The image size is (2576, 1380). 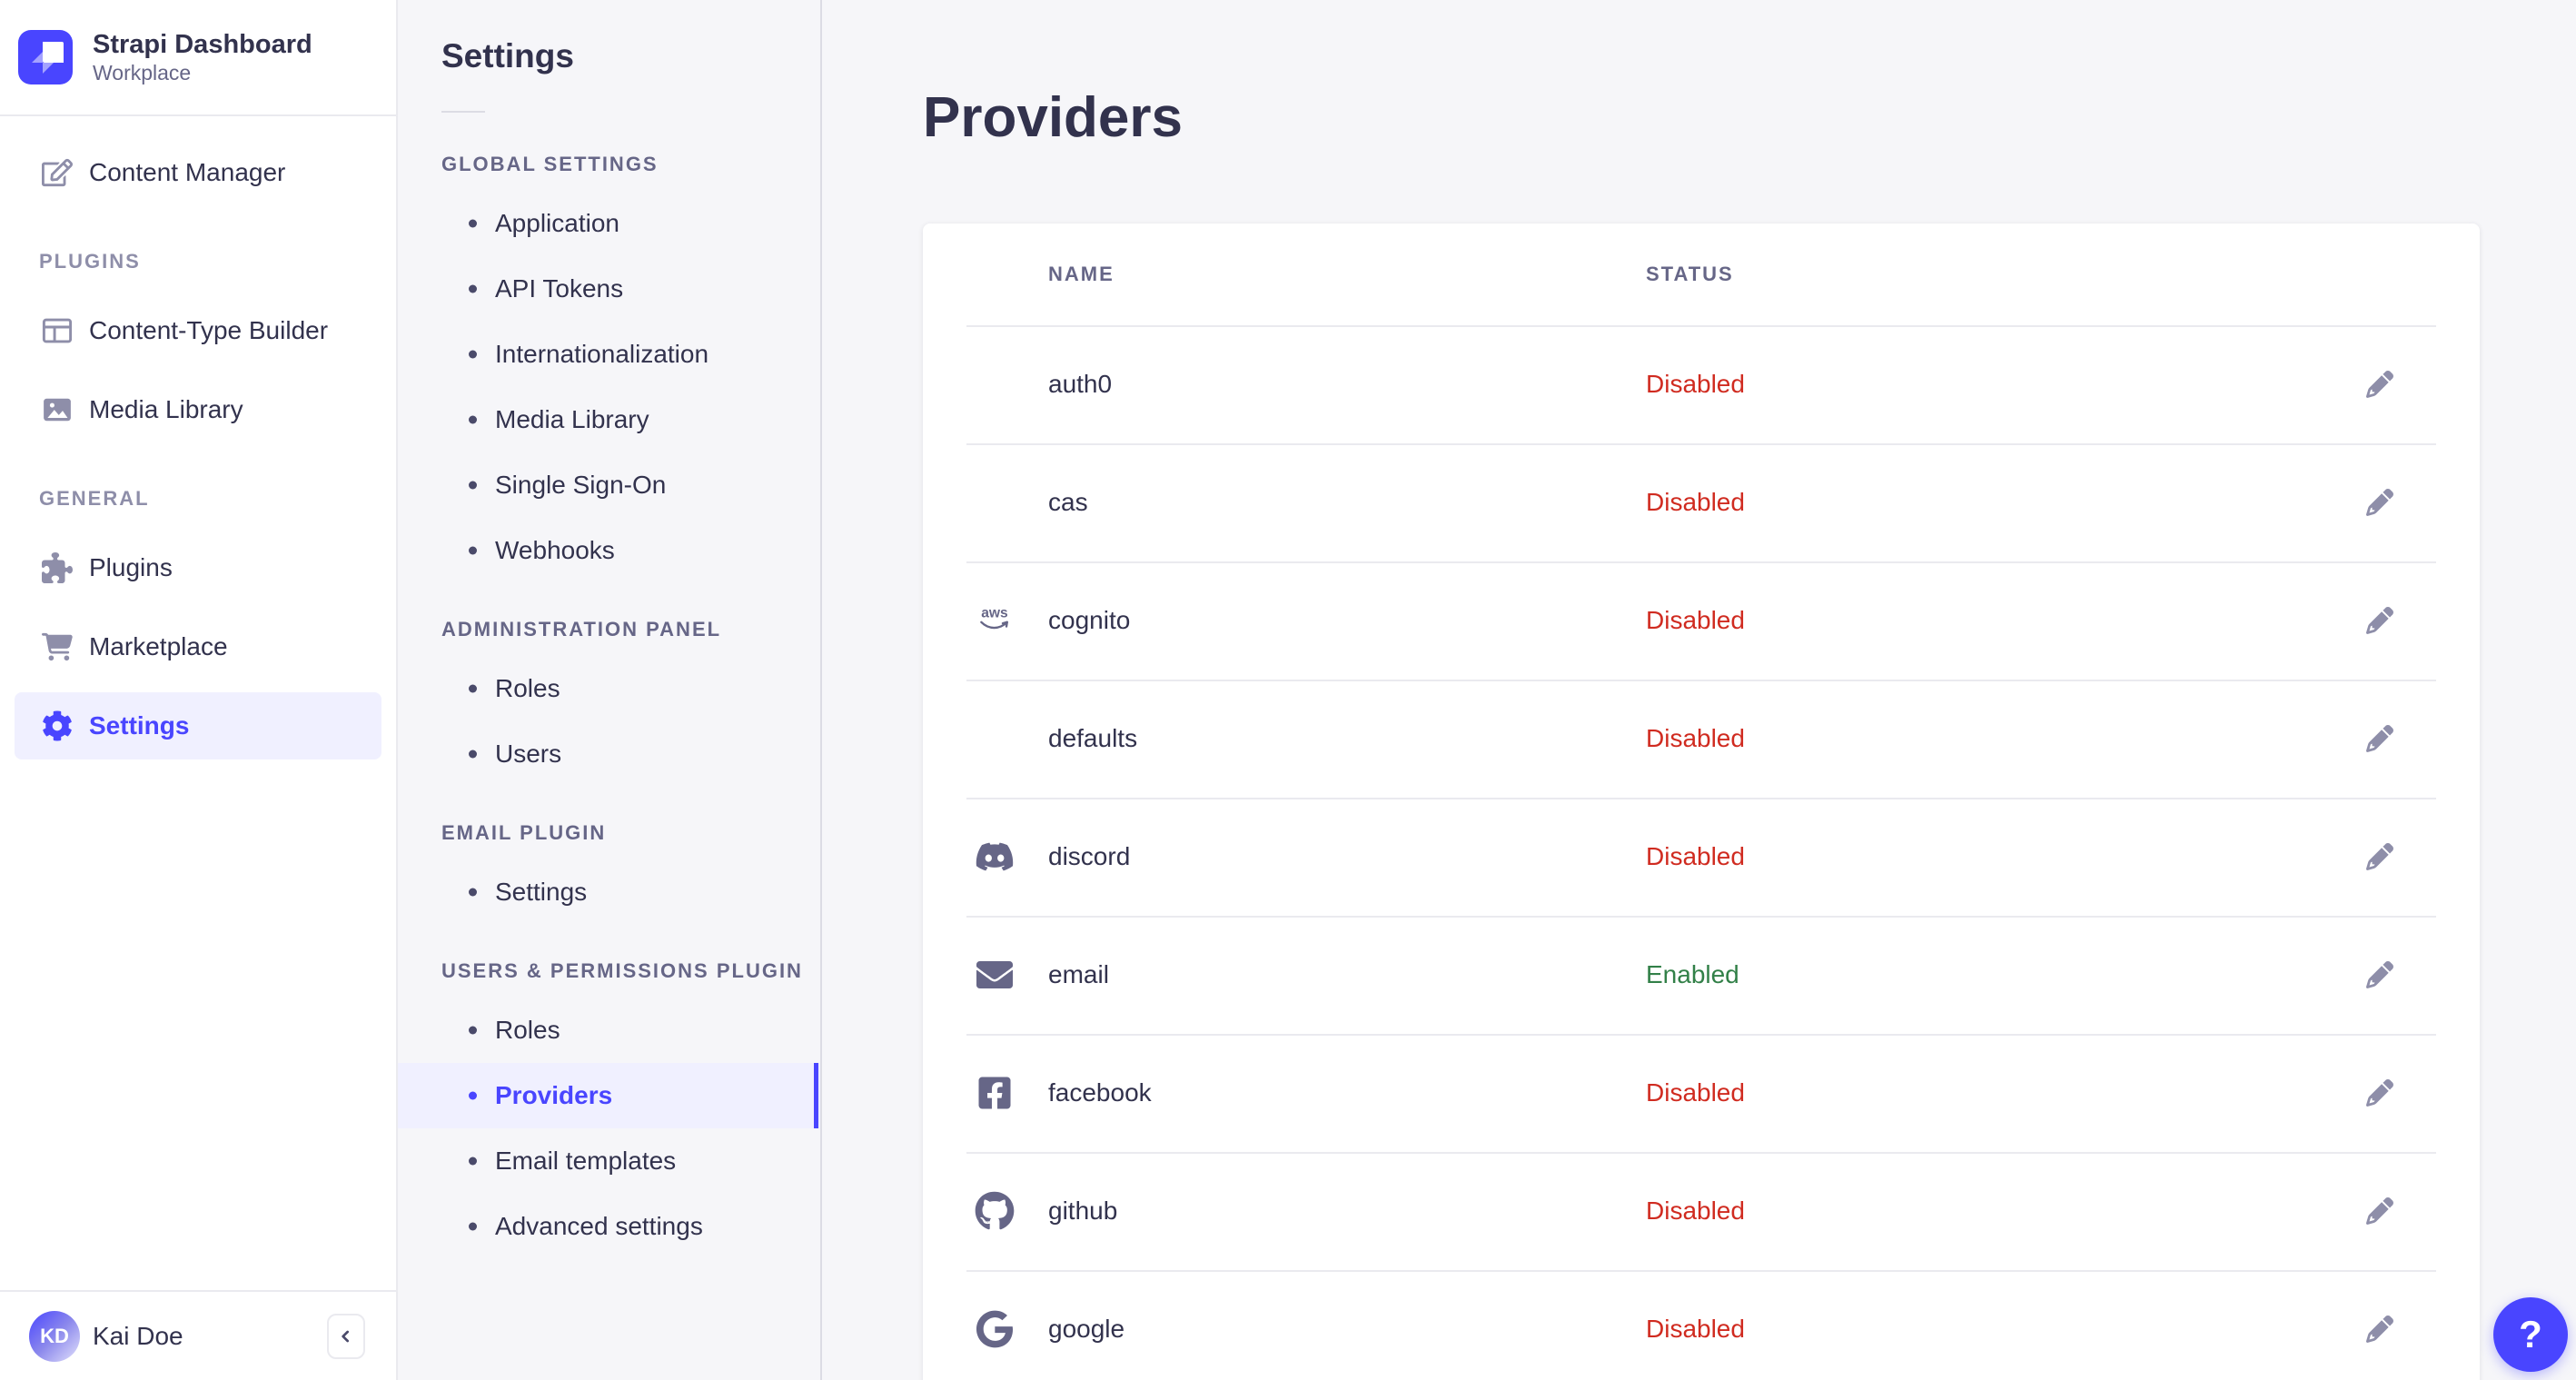 What do you see at coordinates (609, 485) in the screenshot?
I see `subnav-item-single-sign-on: Single Sign-On` at bounding box center [609, 485].